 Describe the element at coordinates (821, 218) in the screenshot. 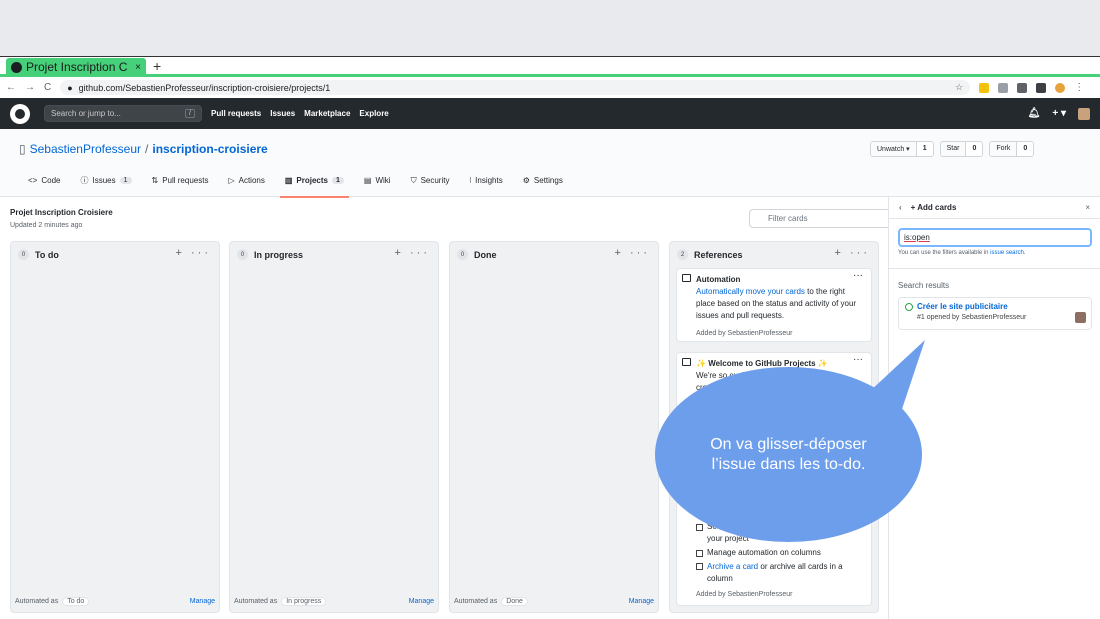

I see `filter-cards-input: Filter cards` at that location.